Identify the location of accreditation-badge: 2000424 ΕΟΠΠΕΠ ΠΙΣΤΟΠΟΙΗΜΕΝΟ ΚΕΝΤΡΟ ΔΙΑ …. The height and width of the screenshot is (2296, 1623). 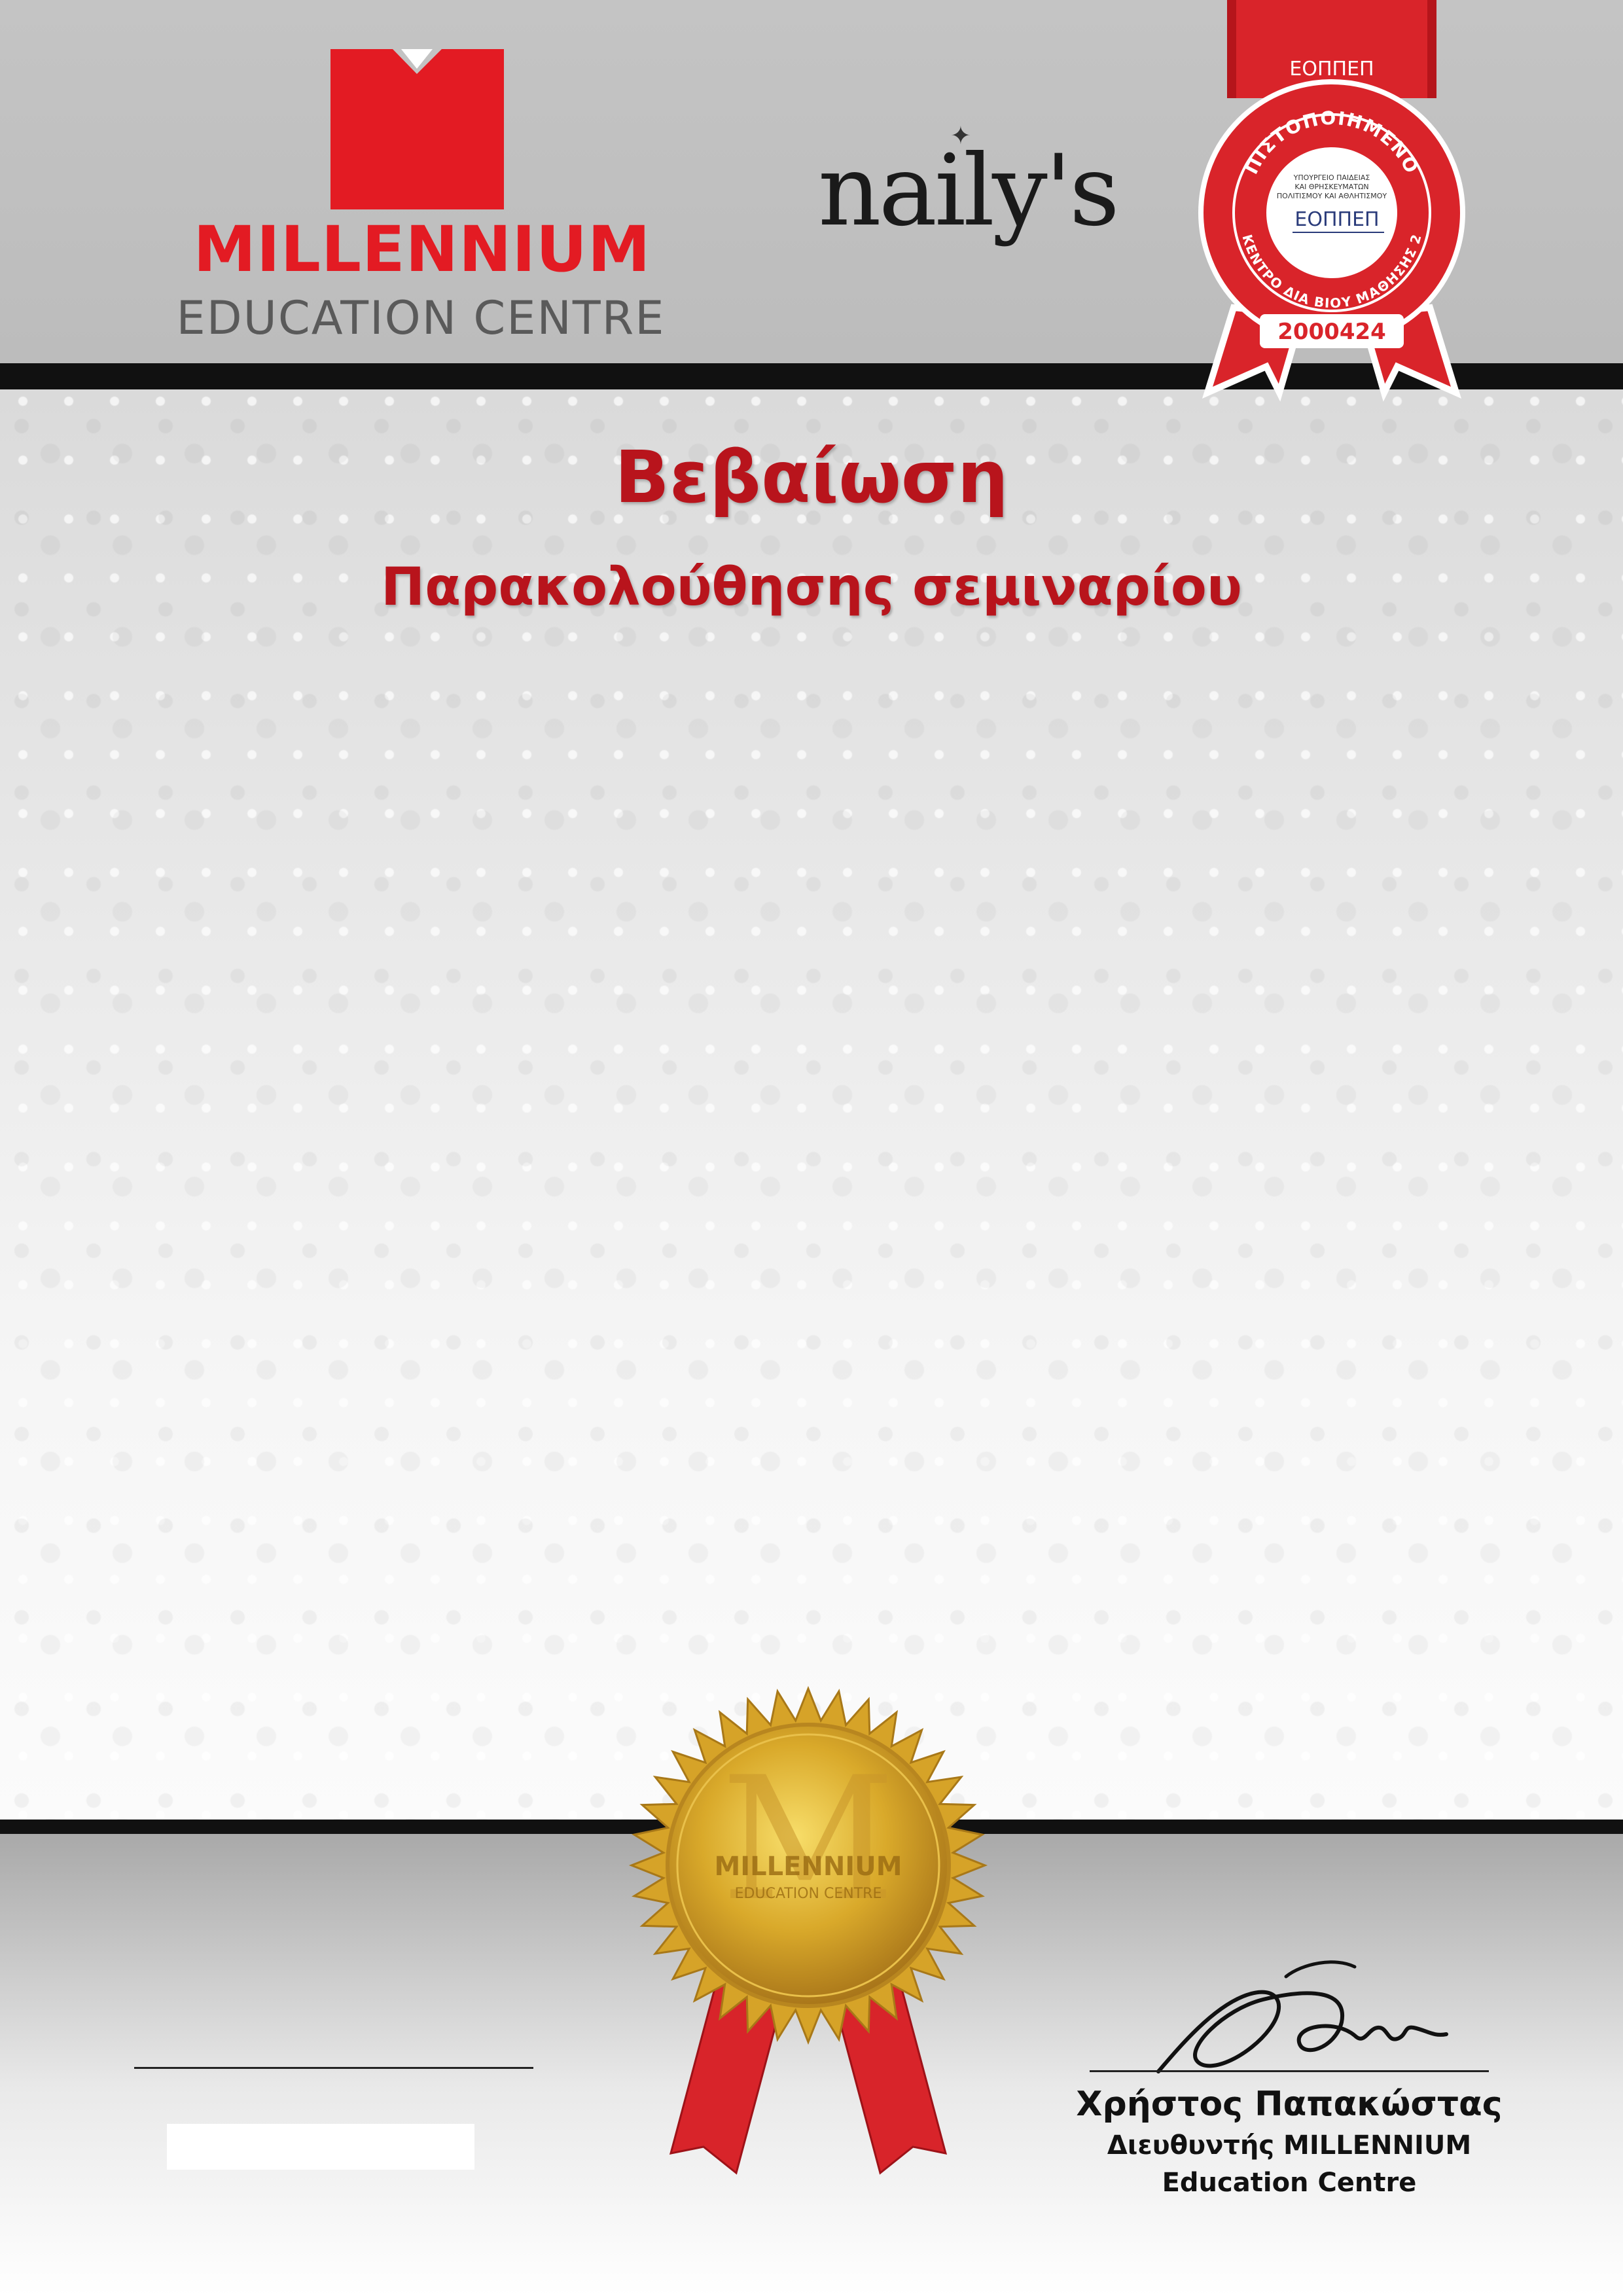
(1331, 201).